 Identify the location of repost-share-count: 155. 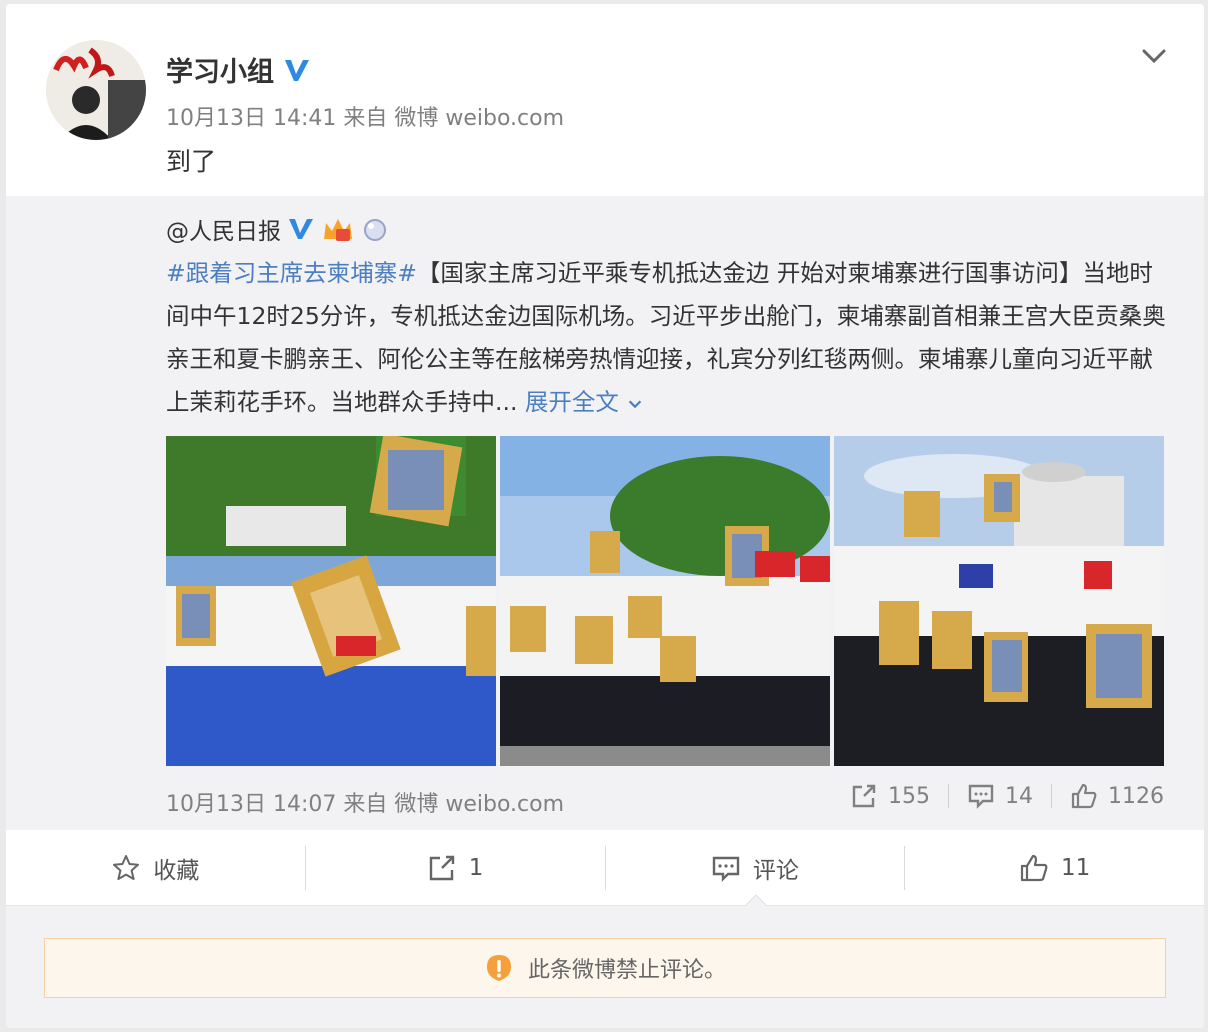
(890, 796).